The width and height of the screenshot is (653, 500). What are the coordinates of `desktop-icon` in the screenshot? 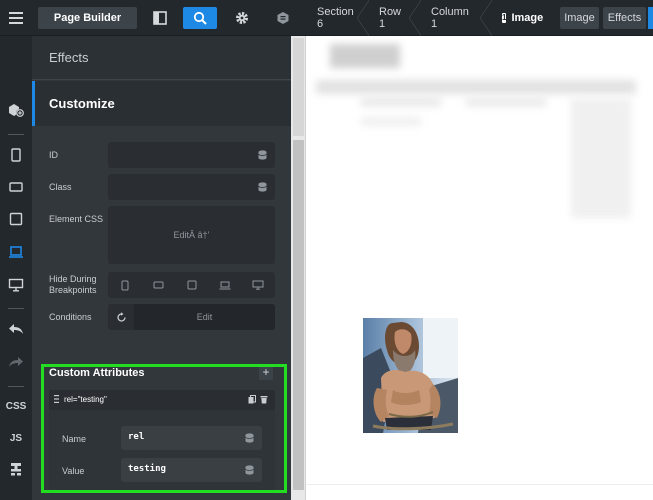 It's located at (16, 285).